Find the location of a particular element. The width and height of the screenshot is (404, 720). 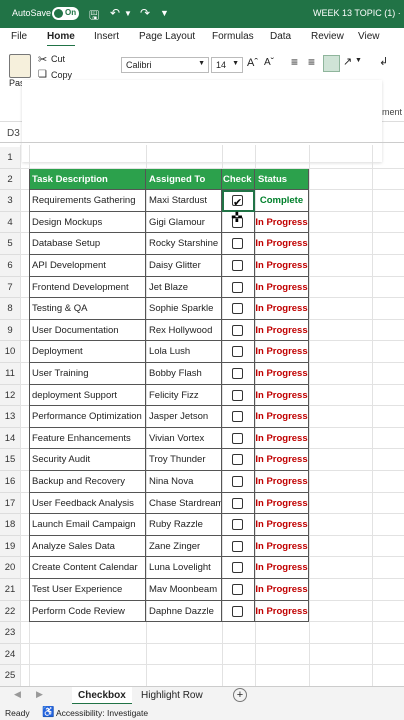

row-header: 15 is located at coordinates (10, 460).